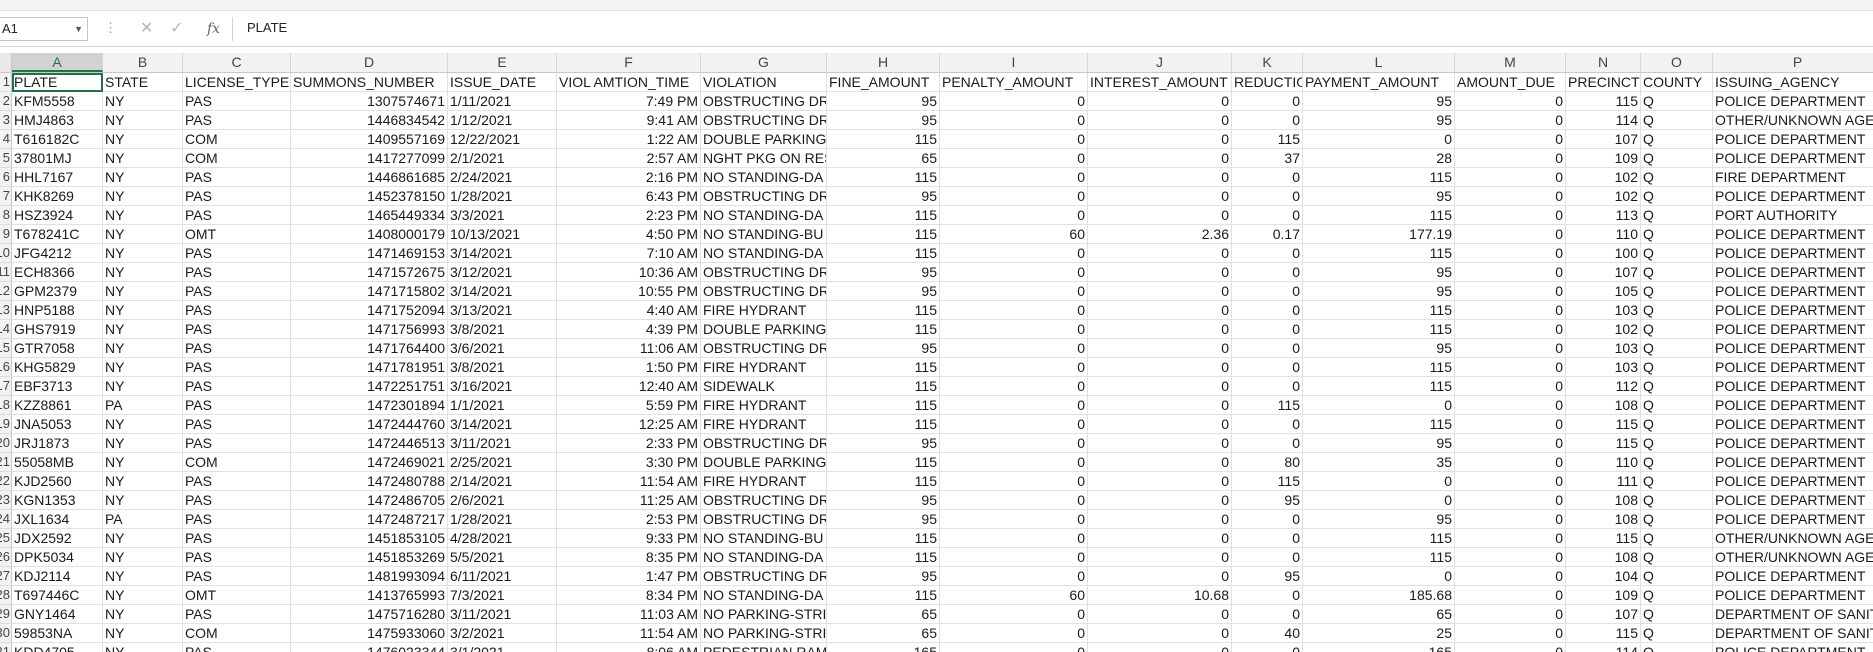  Describe the element at coordinates (764, 82) in the screenshot. I see `header-cell: VIOLATION` at that location.